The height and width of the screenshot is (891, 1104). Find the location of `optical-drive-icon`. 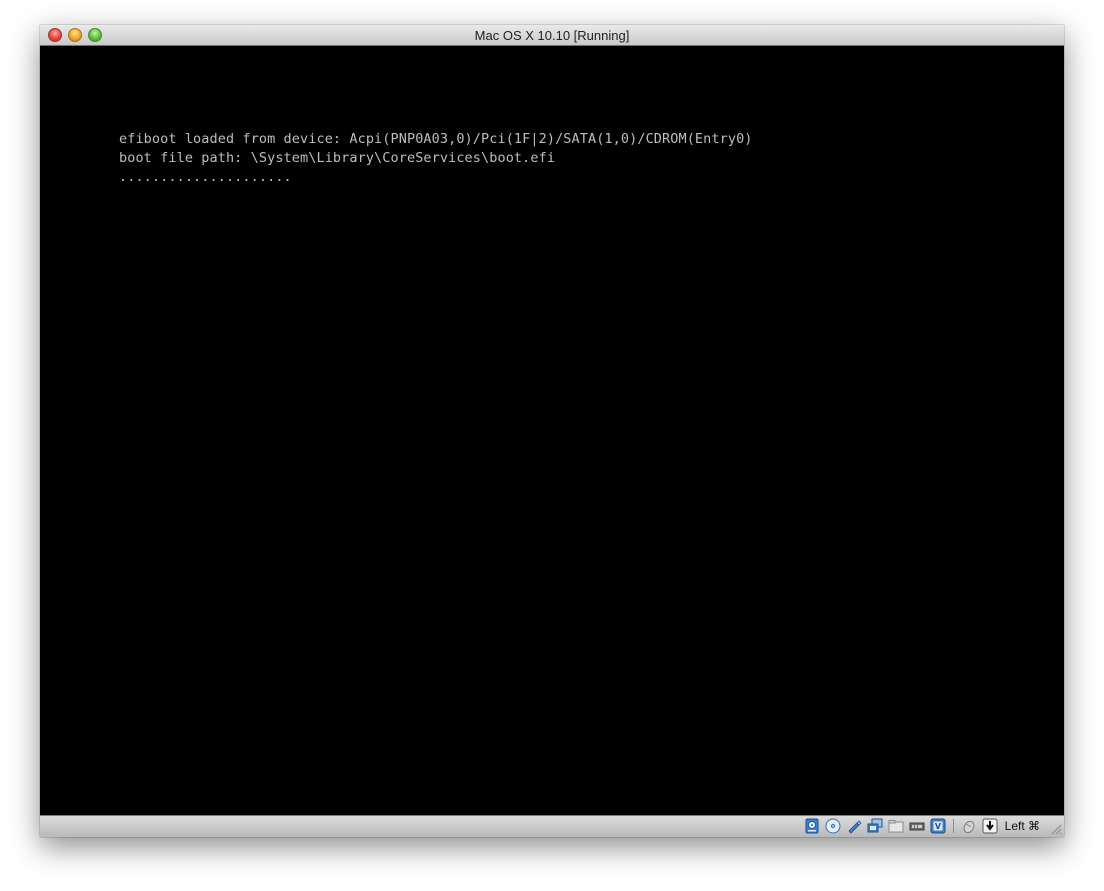

optical-drive-icon is located at coordinates (833, 826).